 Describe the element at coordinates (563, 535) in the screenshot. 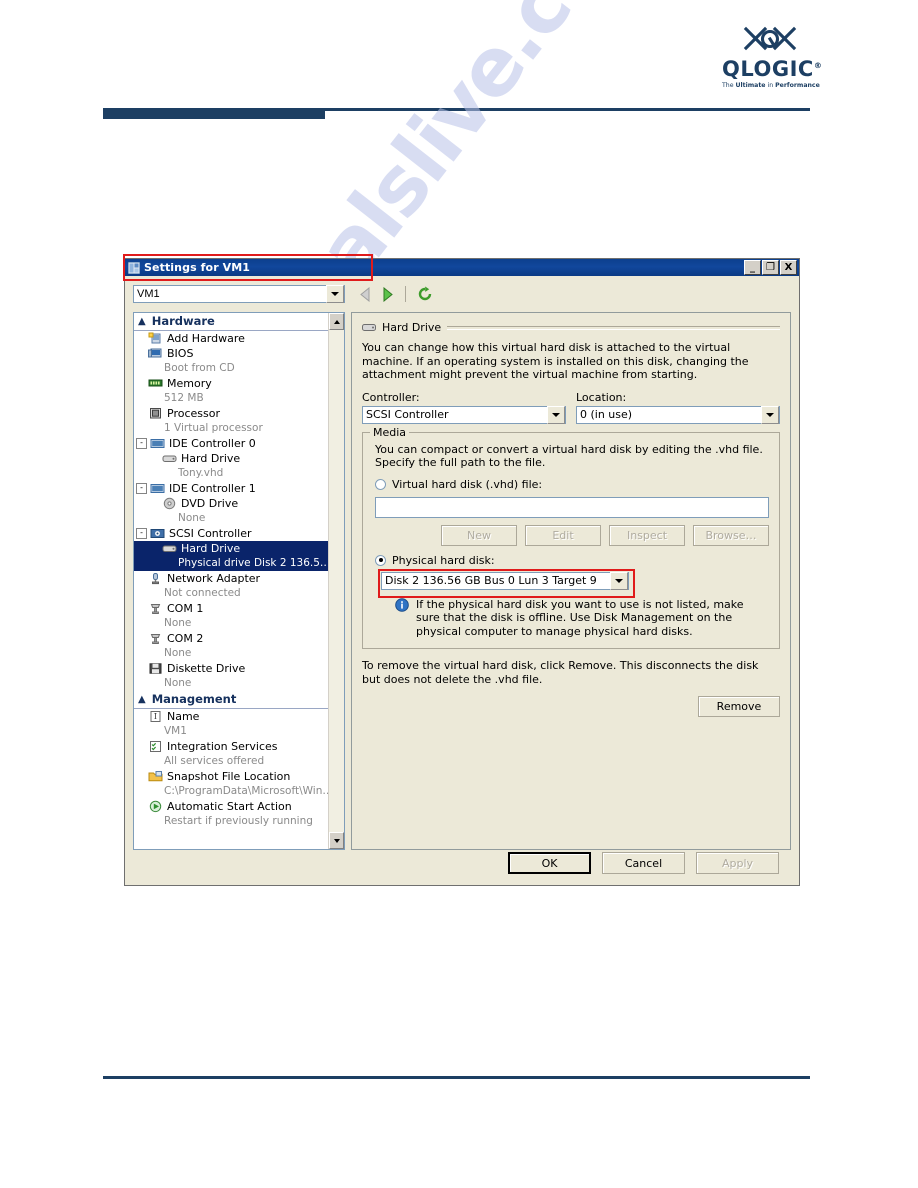

I see `edit-button: Edit` at that location.